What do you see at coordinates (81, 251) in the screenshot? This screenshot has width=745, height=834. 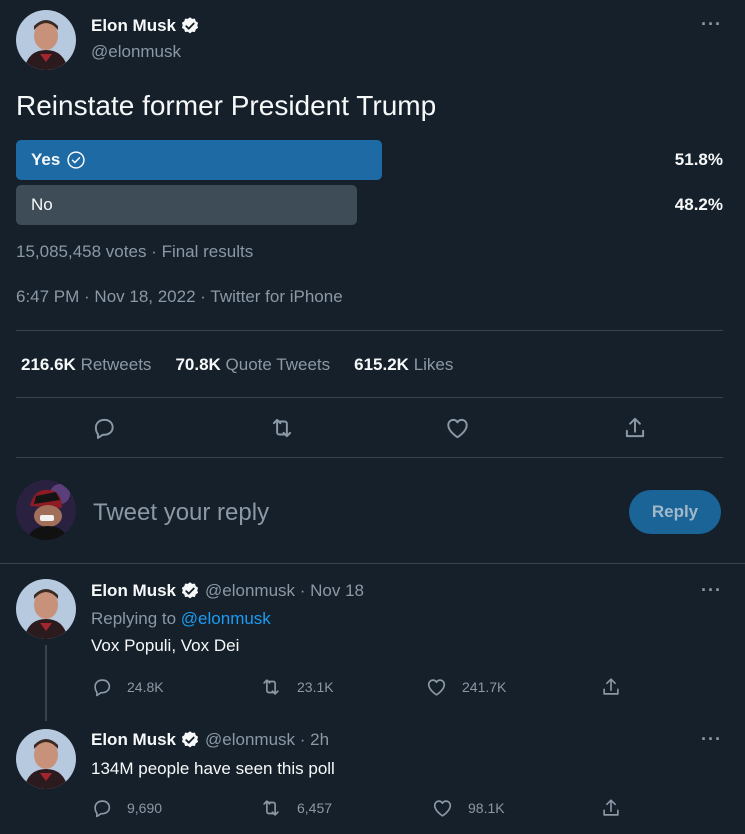 I see `poll-votes: 15,085,458 votes` at bounding box center [81, 251].